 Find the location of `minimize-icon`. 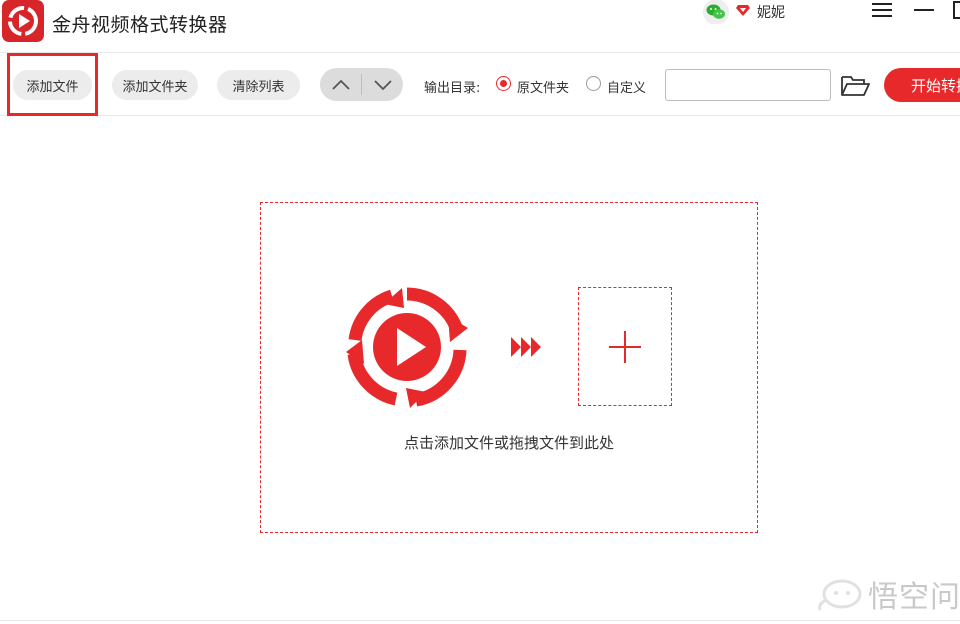

minimize-icon is located at coordinates (924, 11).